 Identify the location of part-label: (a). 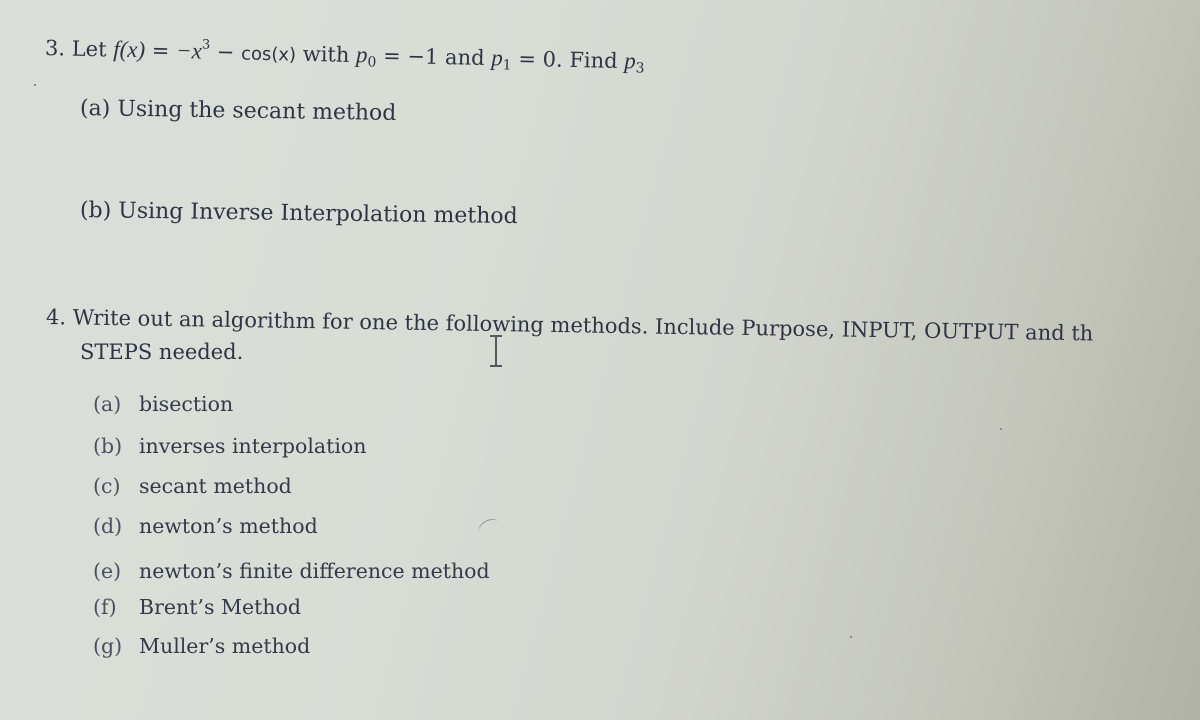
(95, 109).